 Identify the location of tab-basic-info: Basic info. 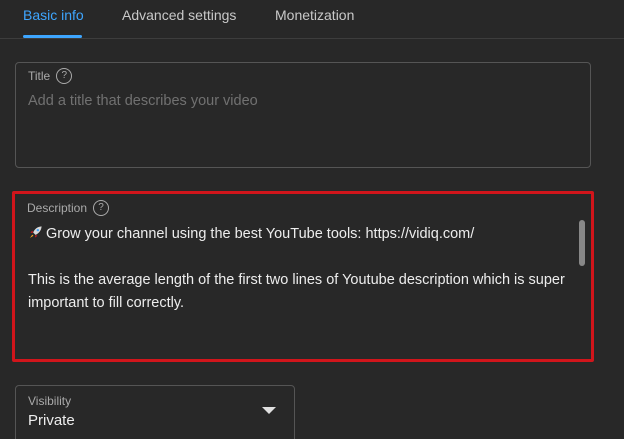
(53, 15).